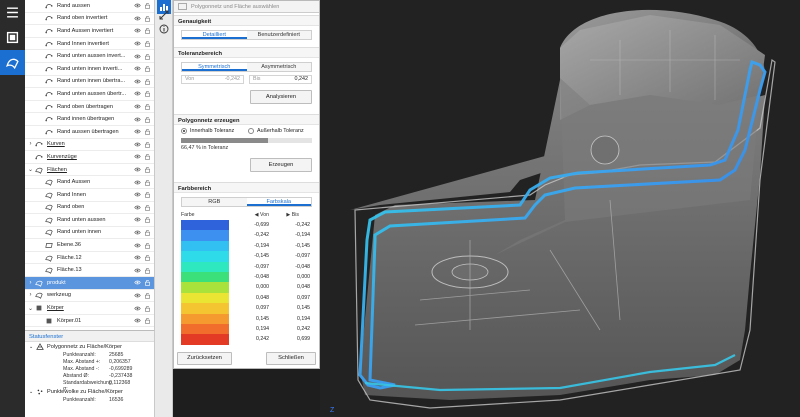 This screenshot has width=800, height=417. Describe the element at coordinates (89, 119) in the screenshot. I see `tree-item: Rand innen übertragen` at that location.